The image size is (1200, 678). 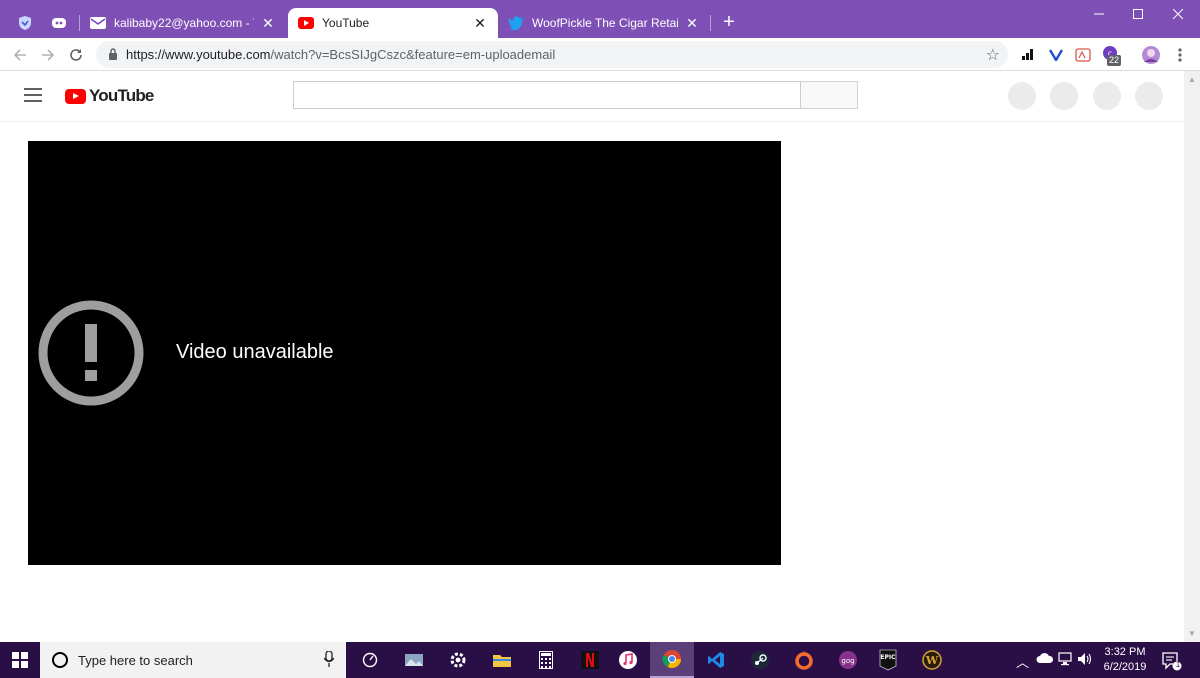 What do you see at coordinates (1083, 55) in the screenshot?
I see `extension-translate-icon` at bounding box center [1083, 55].